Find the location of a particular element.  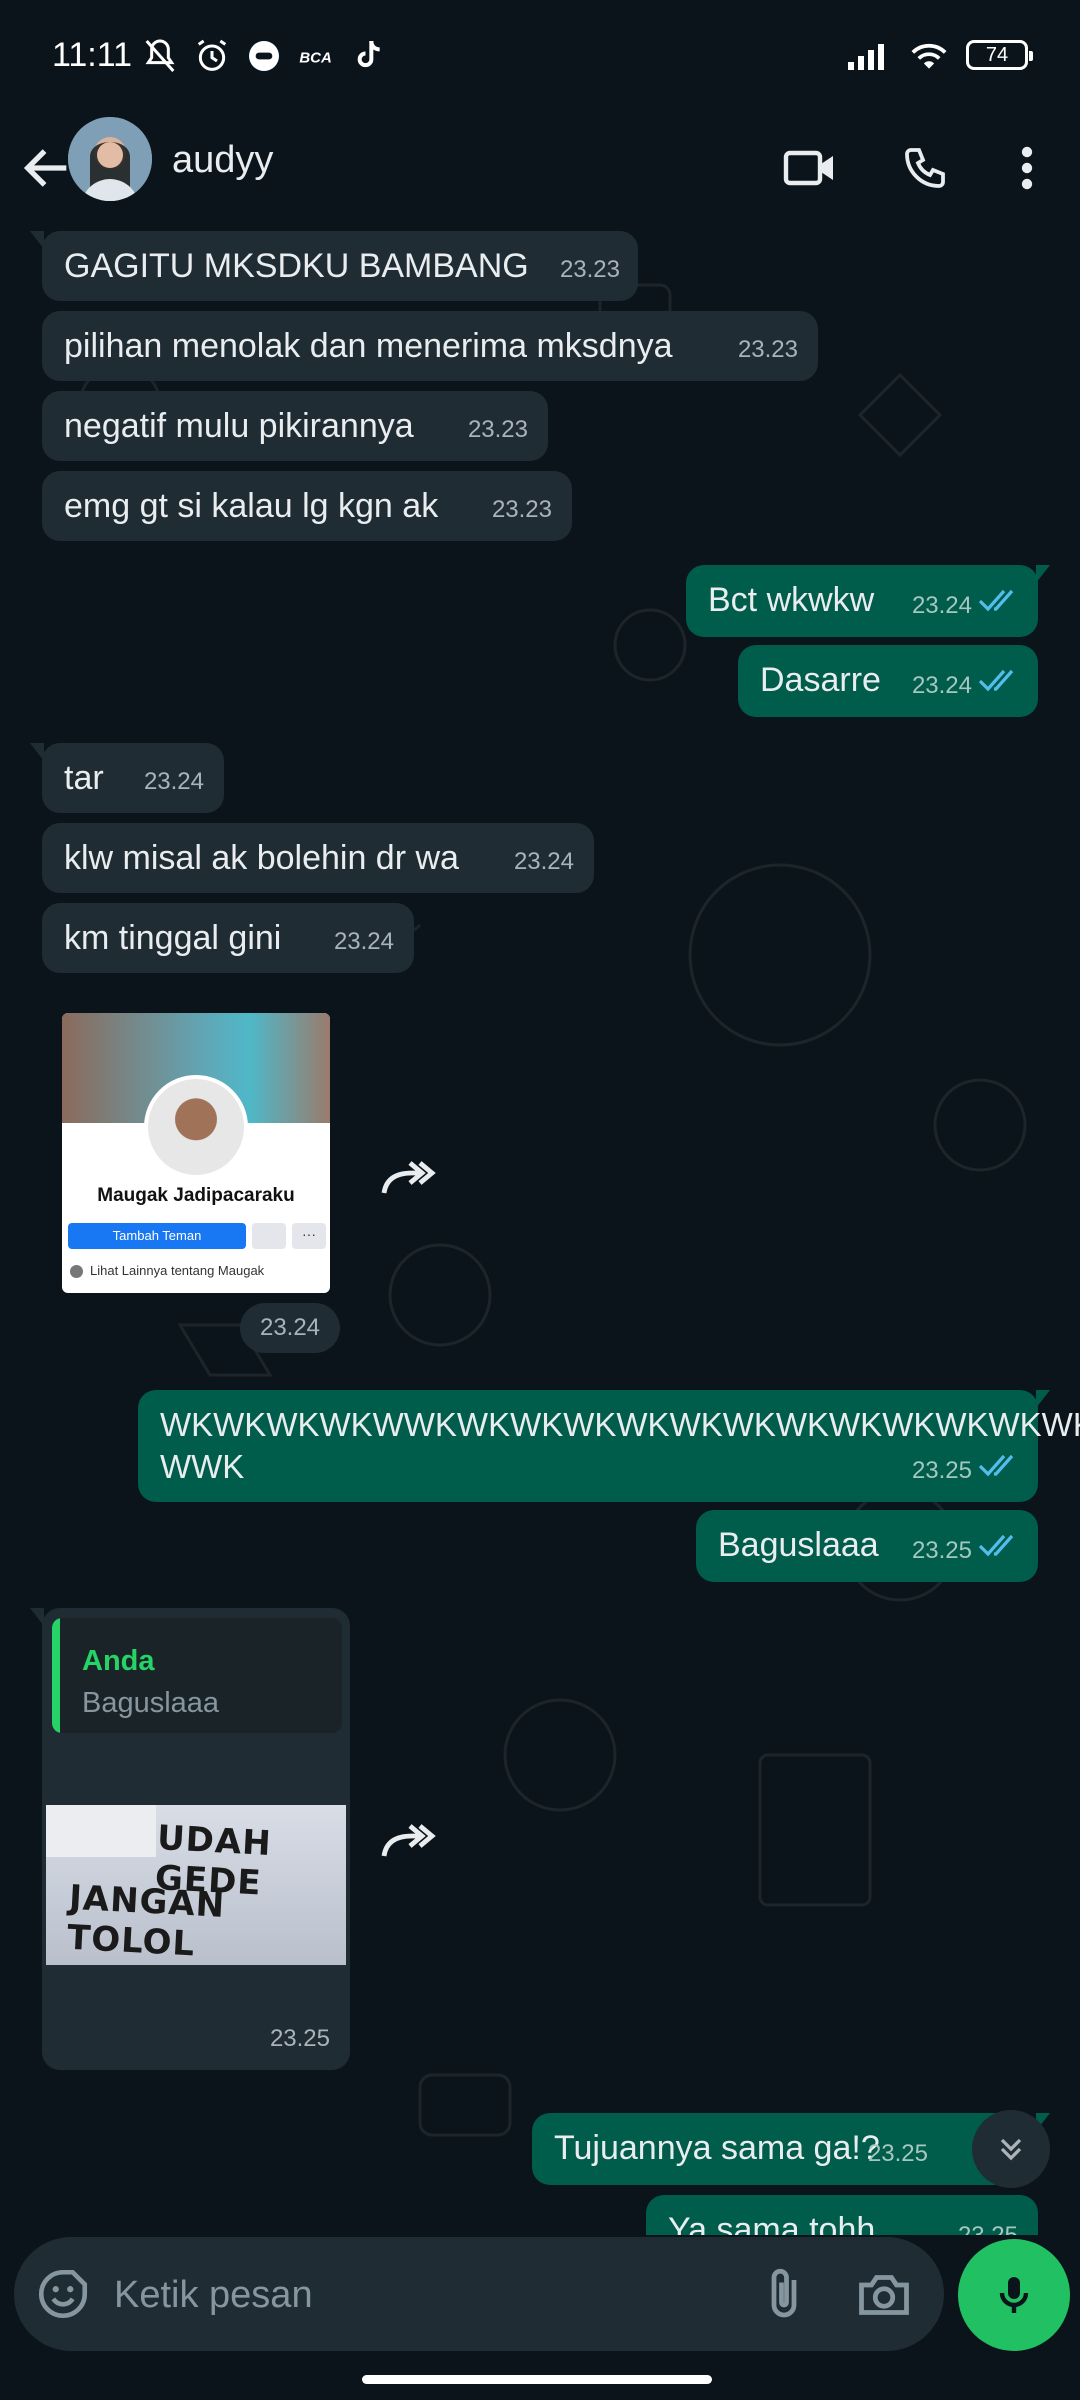

battery-indicator: 74 is located at coordinates (999, 55).